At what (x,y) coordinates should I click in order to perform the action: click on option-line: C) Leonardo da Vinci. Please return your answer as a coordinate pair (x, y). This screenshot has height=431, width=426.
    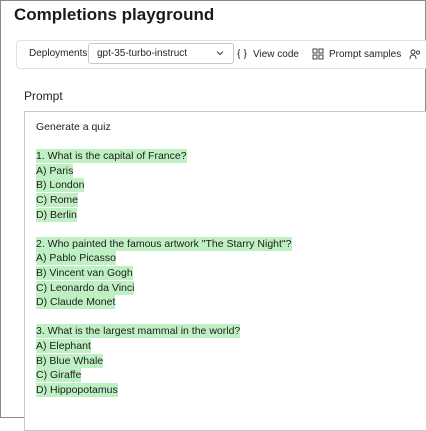
    Looking at the image, I should click on (164, 288).